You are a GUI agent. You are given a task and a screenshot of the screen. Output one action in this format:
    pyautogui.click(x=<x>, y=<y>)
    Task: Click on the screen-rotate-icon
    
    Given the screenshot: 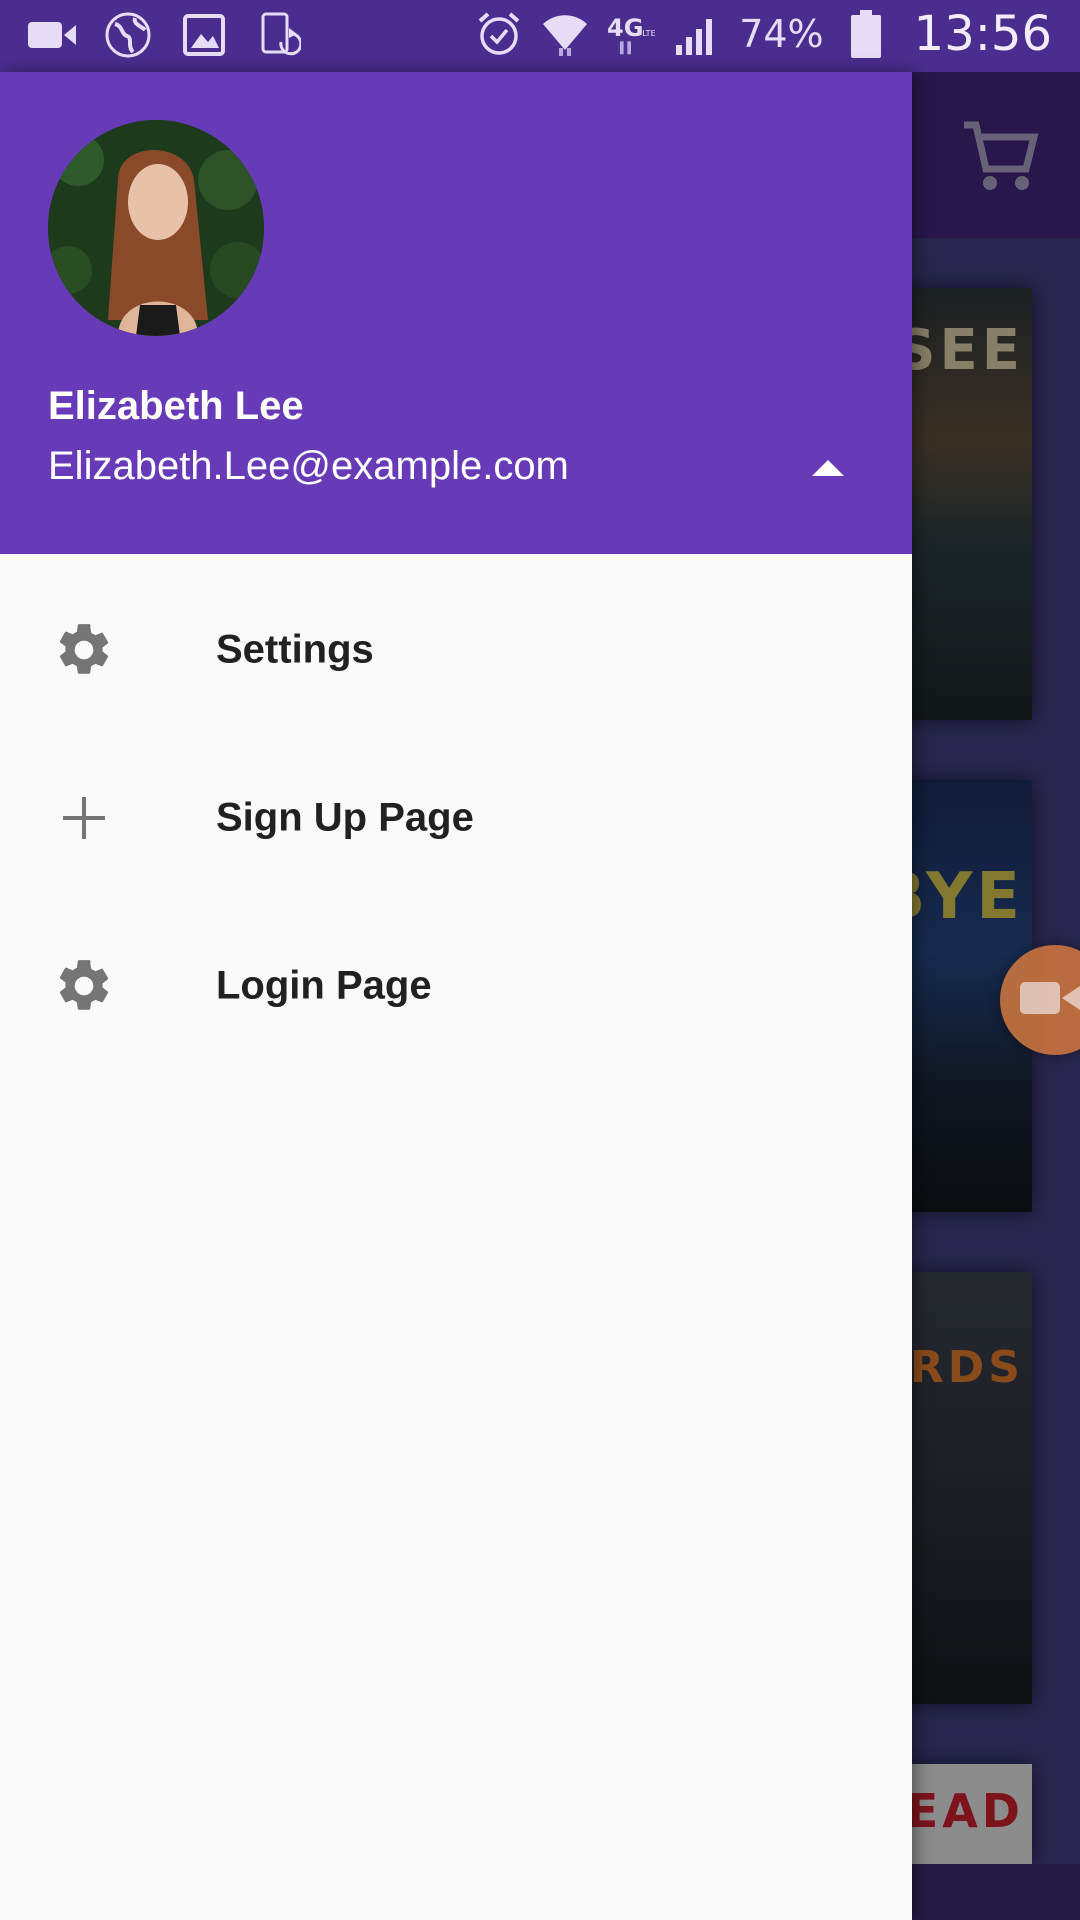 What is the action you would take?
    pyautogui.click(x=280, y=35)
    